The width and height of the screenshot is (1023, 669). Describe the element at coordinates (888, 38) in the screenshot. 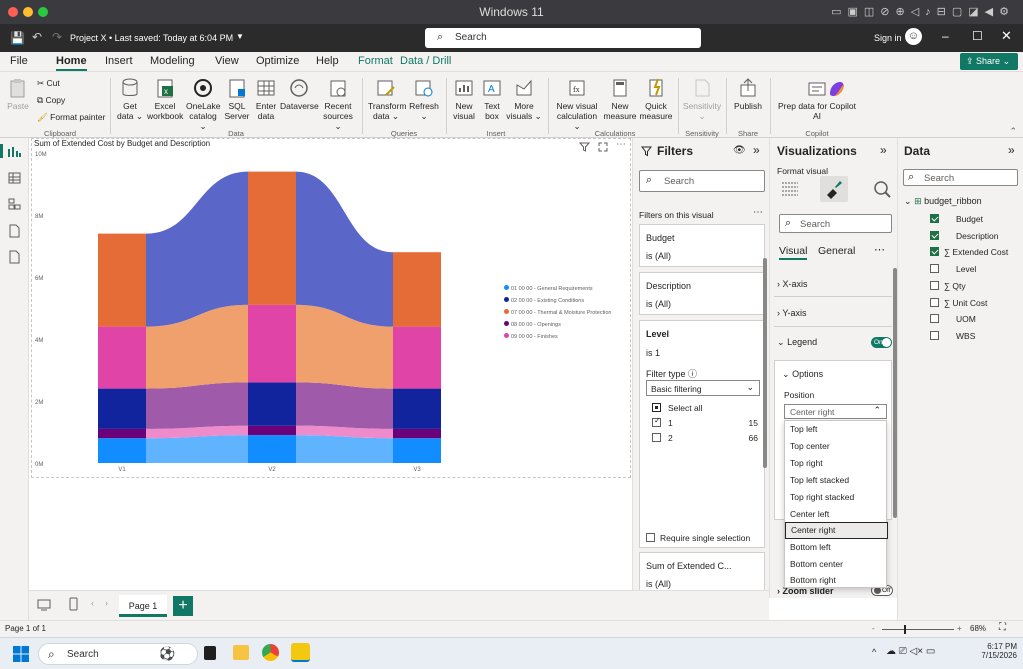

I see `sign-in-link: Sign in` at that location.